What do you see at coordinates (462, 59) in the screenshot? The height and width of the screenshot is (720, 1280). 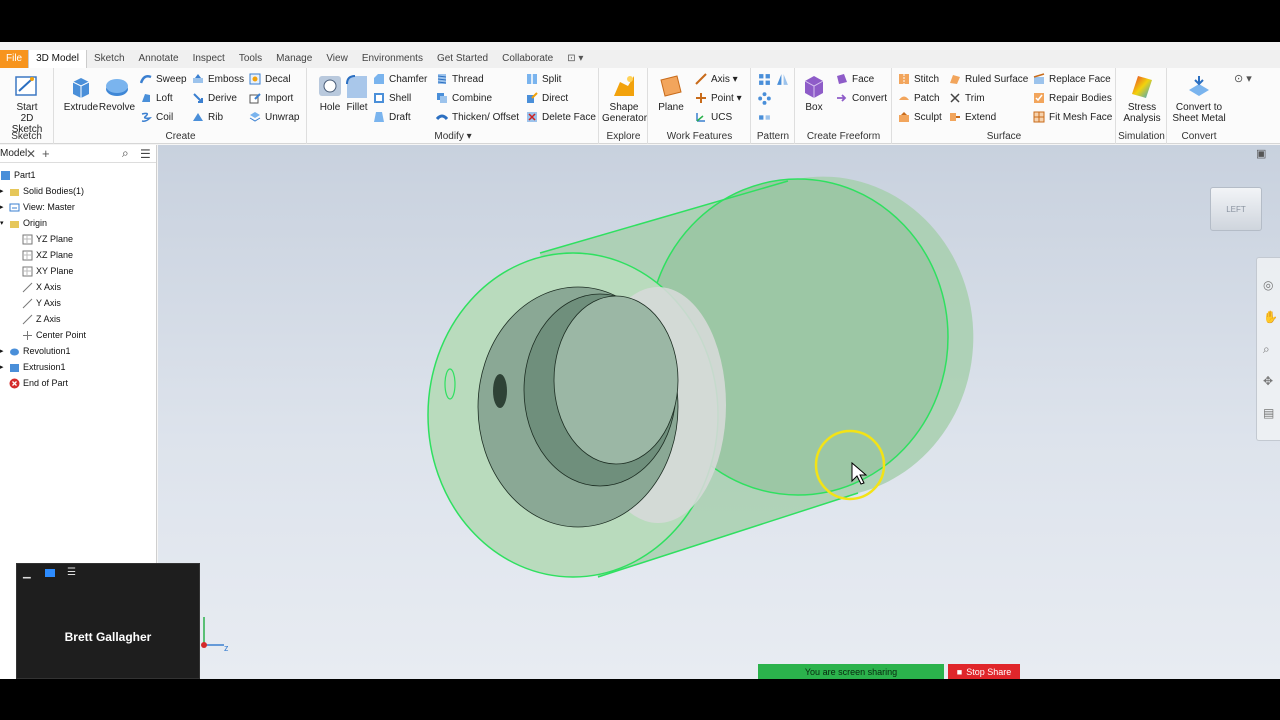 I see `tab-get-started: Get Started` at bounding box center [462, 59].